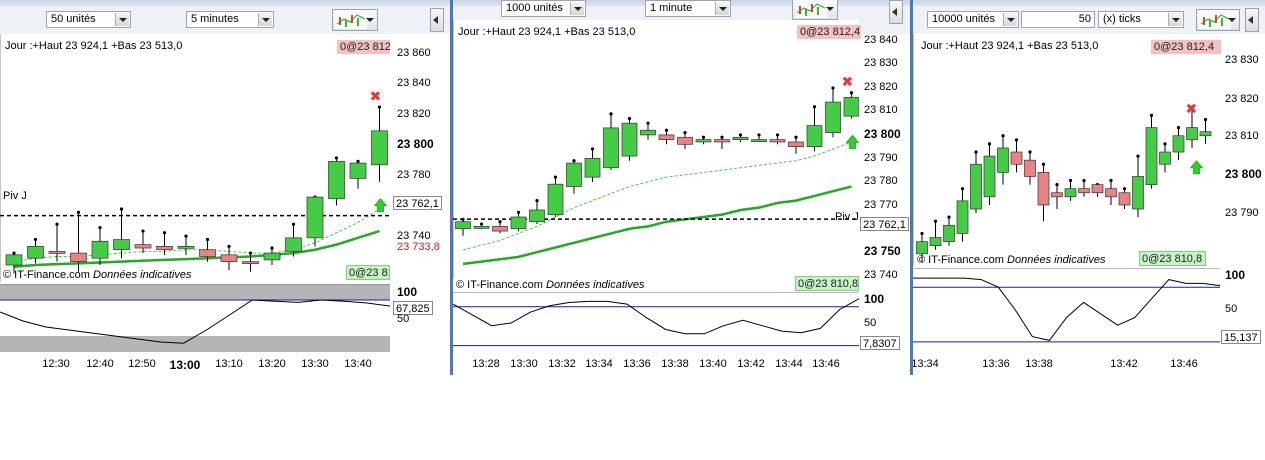 This screenshot has height=460, width=1265. What do you see at coordinates (882, 134) in the screenshot?
I see `price-tick-bold: 23 800` at bounding box center [882, 134].